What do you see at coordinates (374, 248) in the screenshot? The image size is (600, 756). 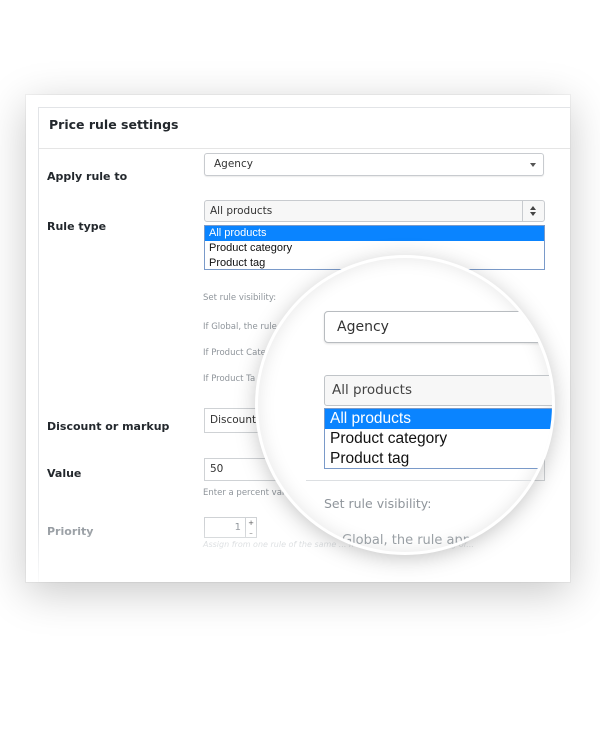 I see `dropdown-option-product-category: Product category` at bounding box center [374, 248].